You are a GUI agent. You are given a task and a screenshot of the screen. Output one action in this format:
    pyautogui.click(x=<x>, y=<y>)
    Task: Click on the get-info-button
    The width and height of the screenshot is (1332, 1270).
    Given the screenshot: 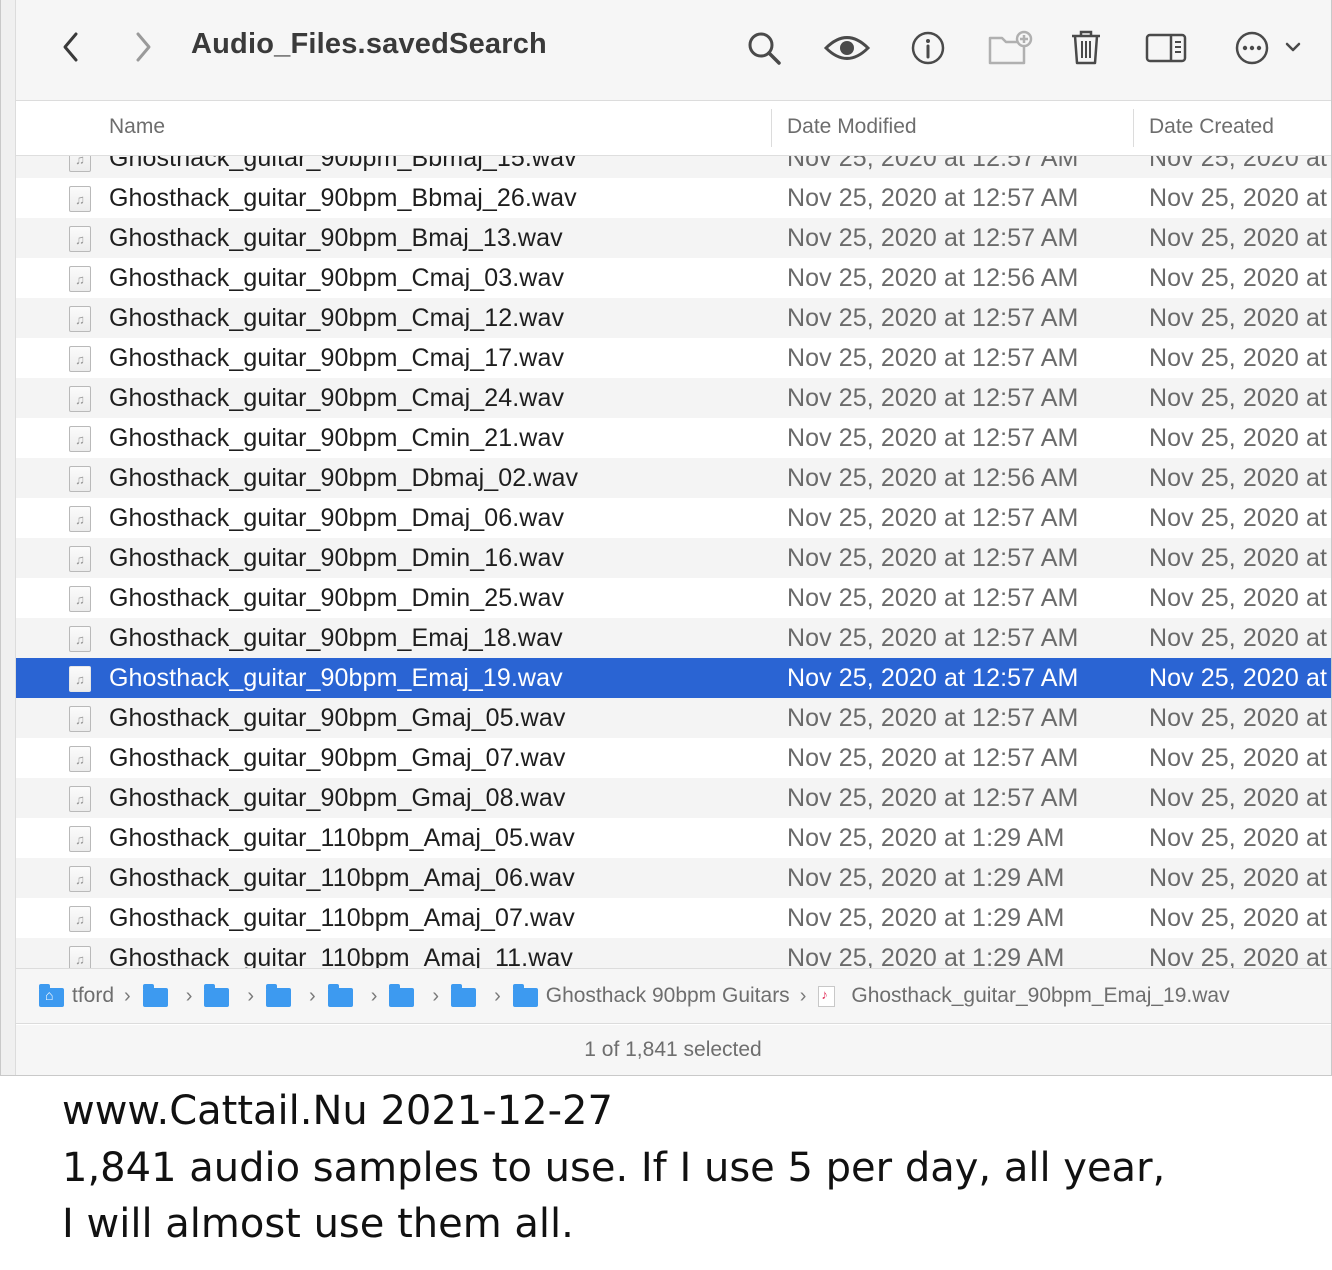 What is the action you would take?
    pyautogui.click(x=928, y=48)
    